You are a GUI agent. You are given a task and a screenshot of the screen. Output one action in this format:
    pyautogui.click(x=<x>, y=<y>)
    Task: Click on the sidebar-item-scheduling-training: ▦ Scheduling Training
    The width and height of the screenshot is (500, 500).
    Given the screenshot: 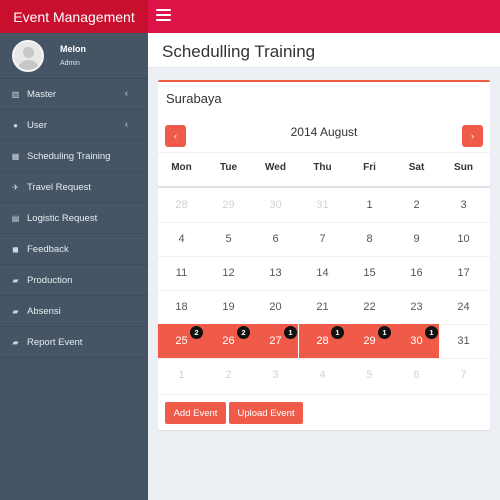 What is the action you would take?
    pyautogui.click(x=74, y=156)
    